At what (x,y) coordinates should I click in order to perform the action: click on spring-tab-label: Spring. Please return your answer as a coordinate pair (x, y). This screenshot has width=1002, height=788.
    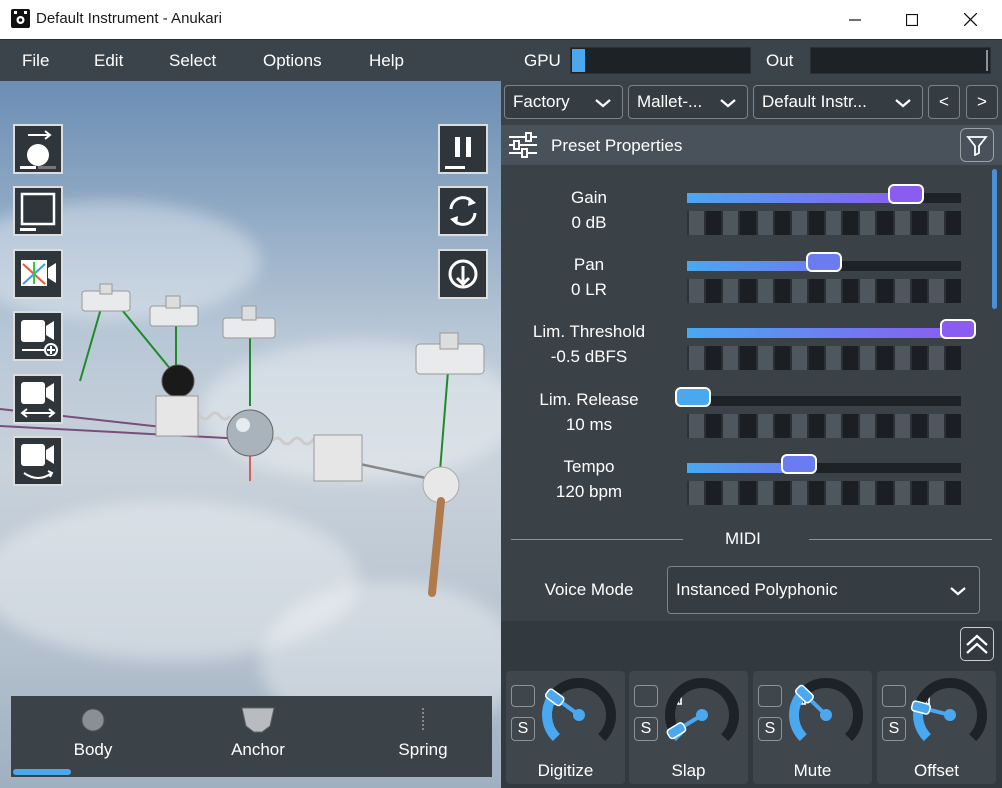
    Looking at the image, I should click on (423, 749).